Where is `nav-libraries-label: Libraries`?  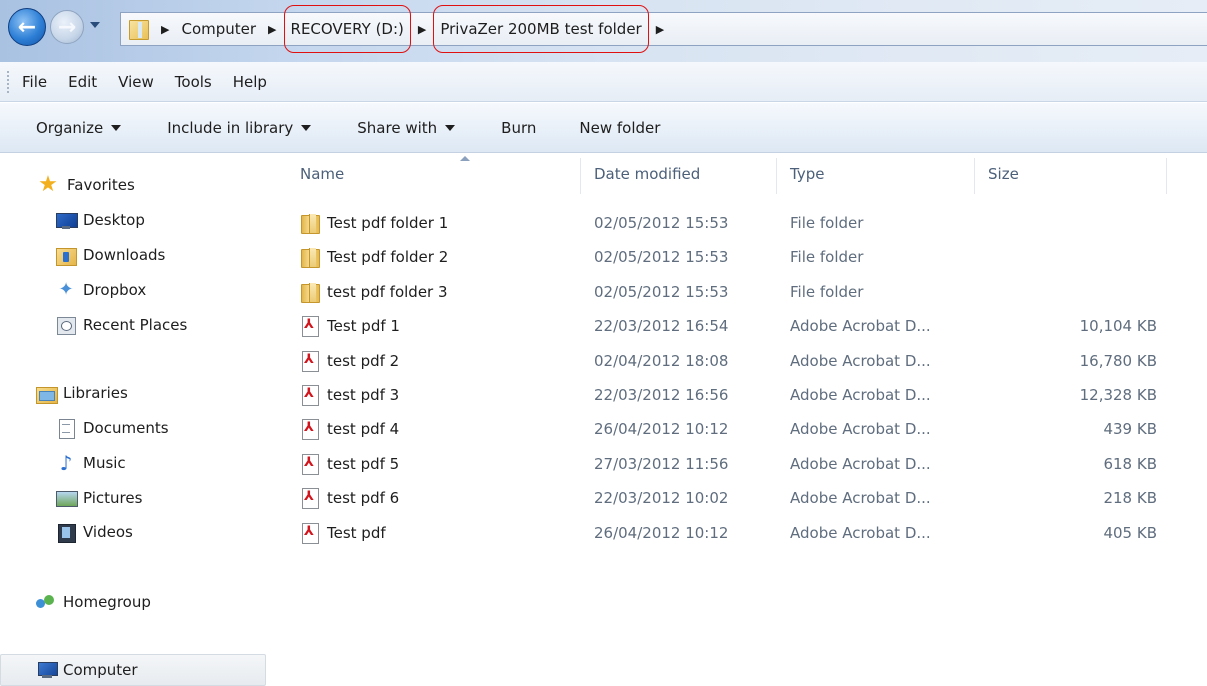 nav-libraries-label: Libraries is located at coordinates (95, 393).